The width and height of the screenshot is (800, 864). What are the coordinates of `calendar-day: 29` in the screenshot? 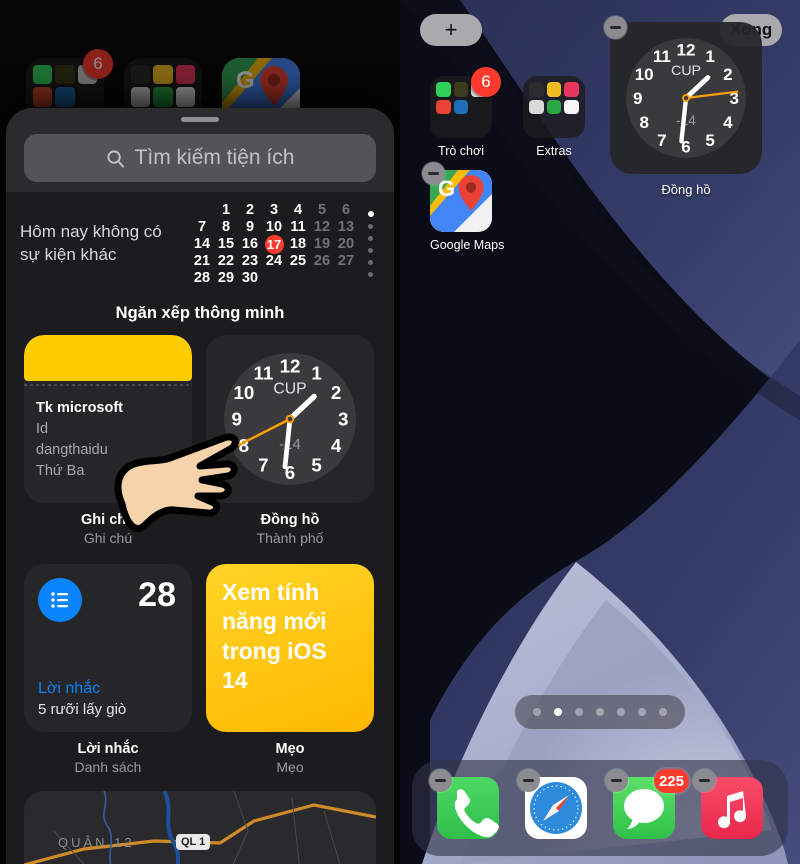 It's located at (226, 278).